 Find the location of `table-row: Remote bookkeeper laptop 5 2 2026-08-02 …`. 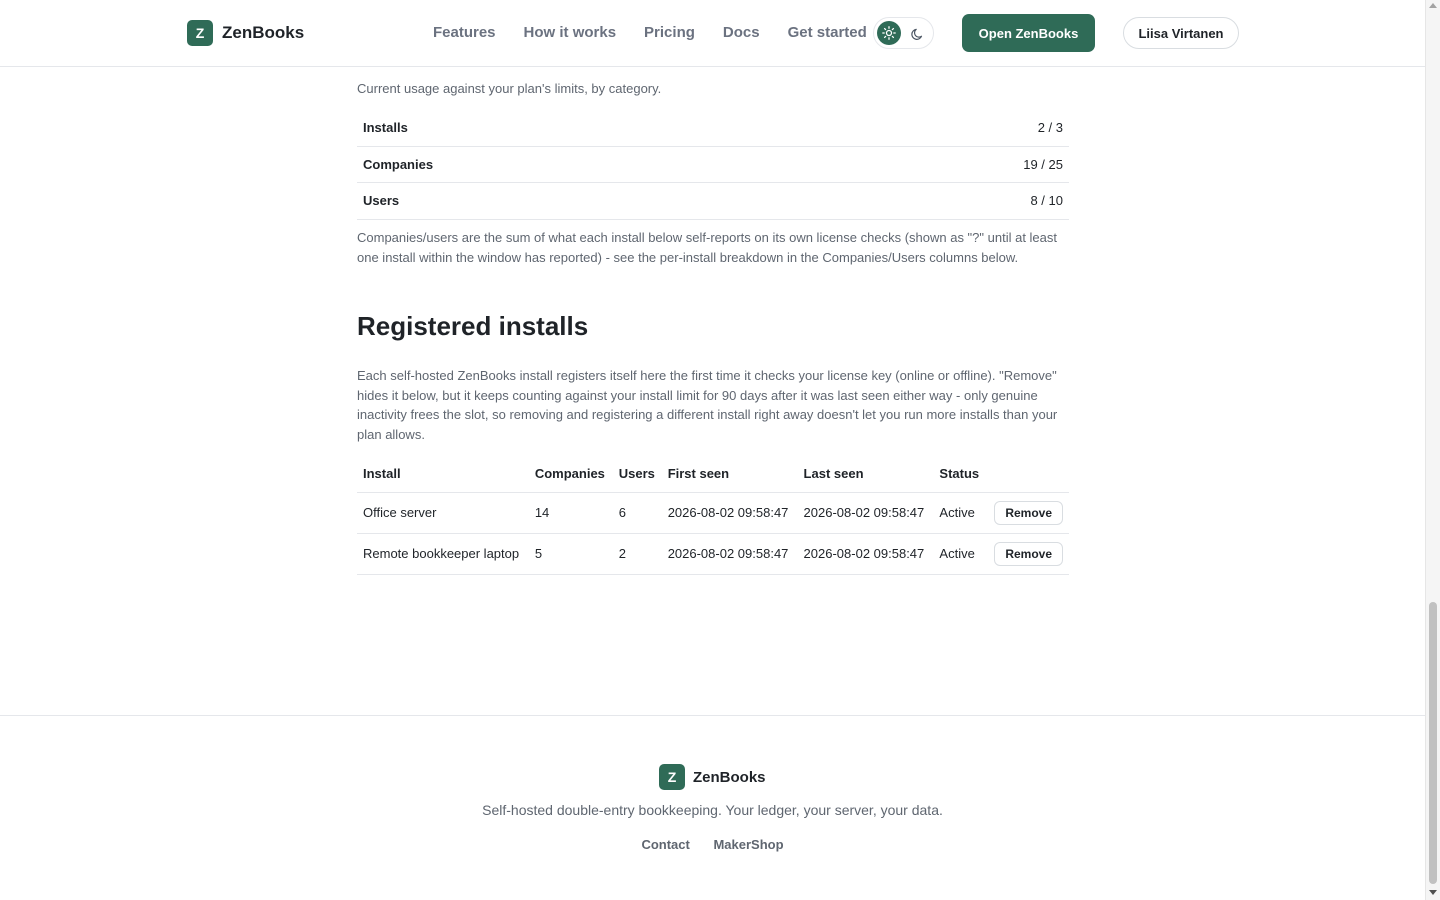

table-row: Remote bookkeeper laptop 5 2 2026-08-02 … is located at coordinates (713, 554).